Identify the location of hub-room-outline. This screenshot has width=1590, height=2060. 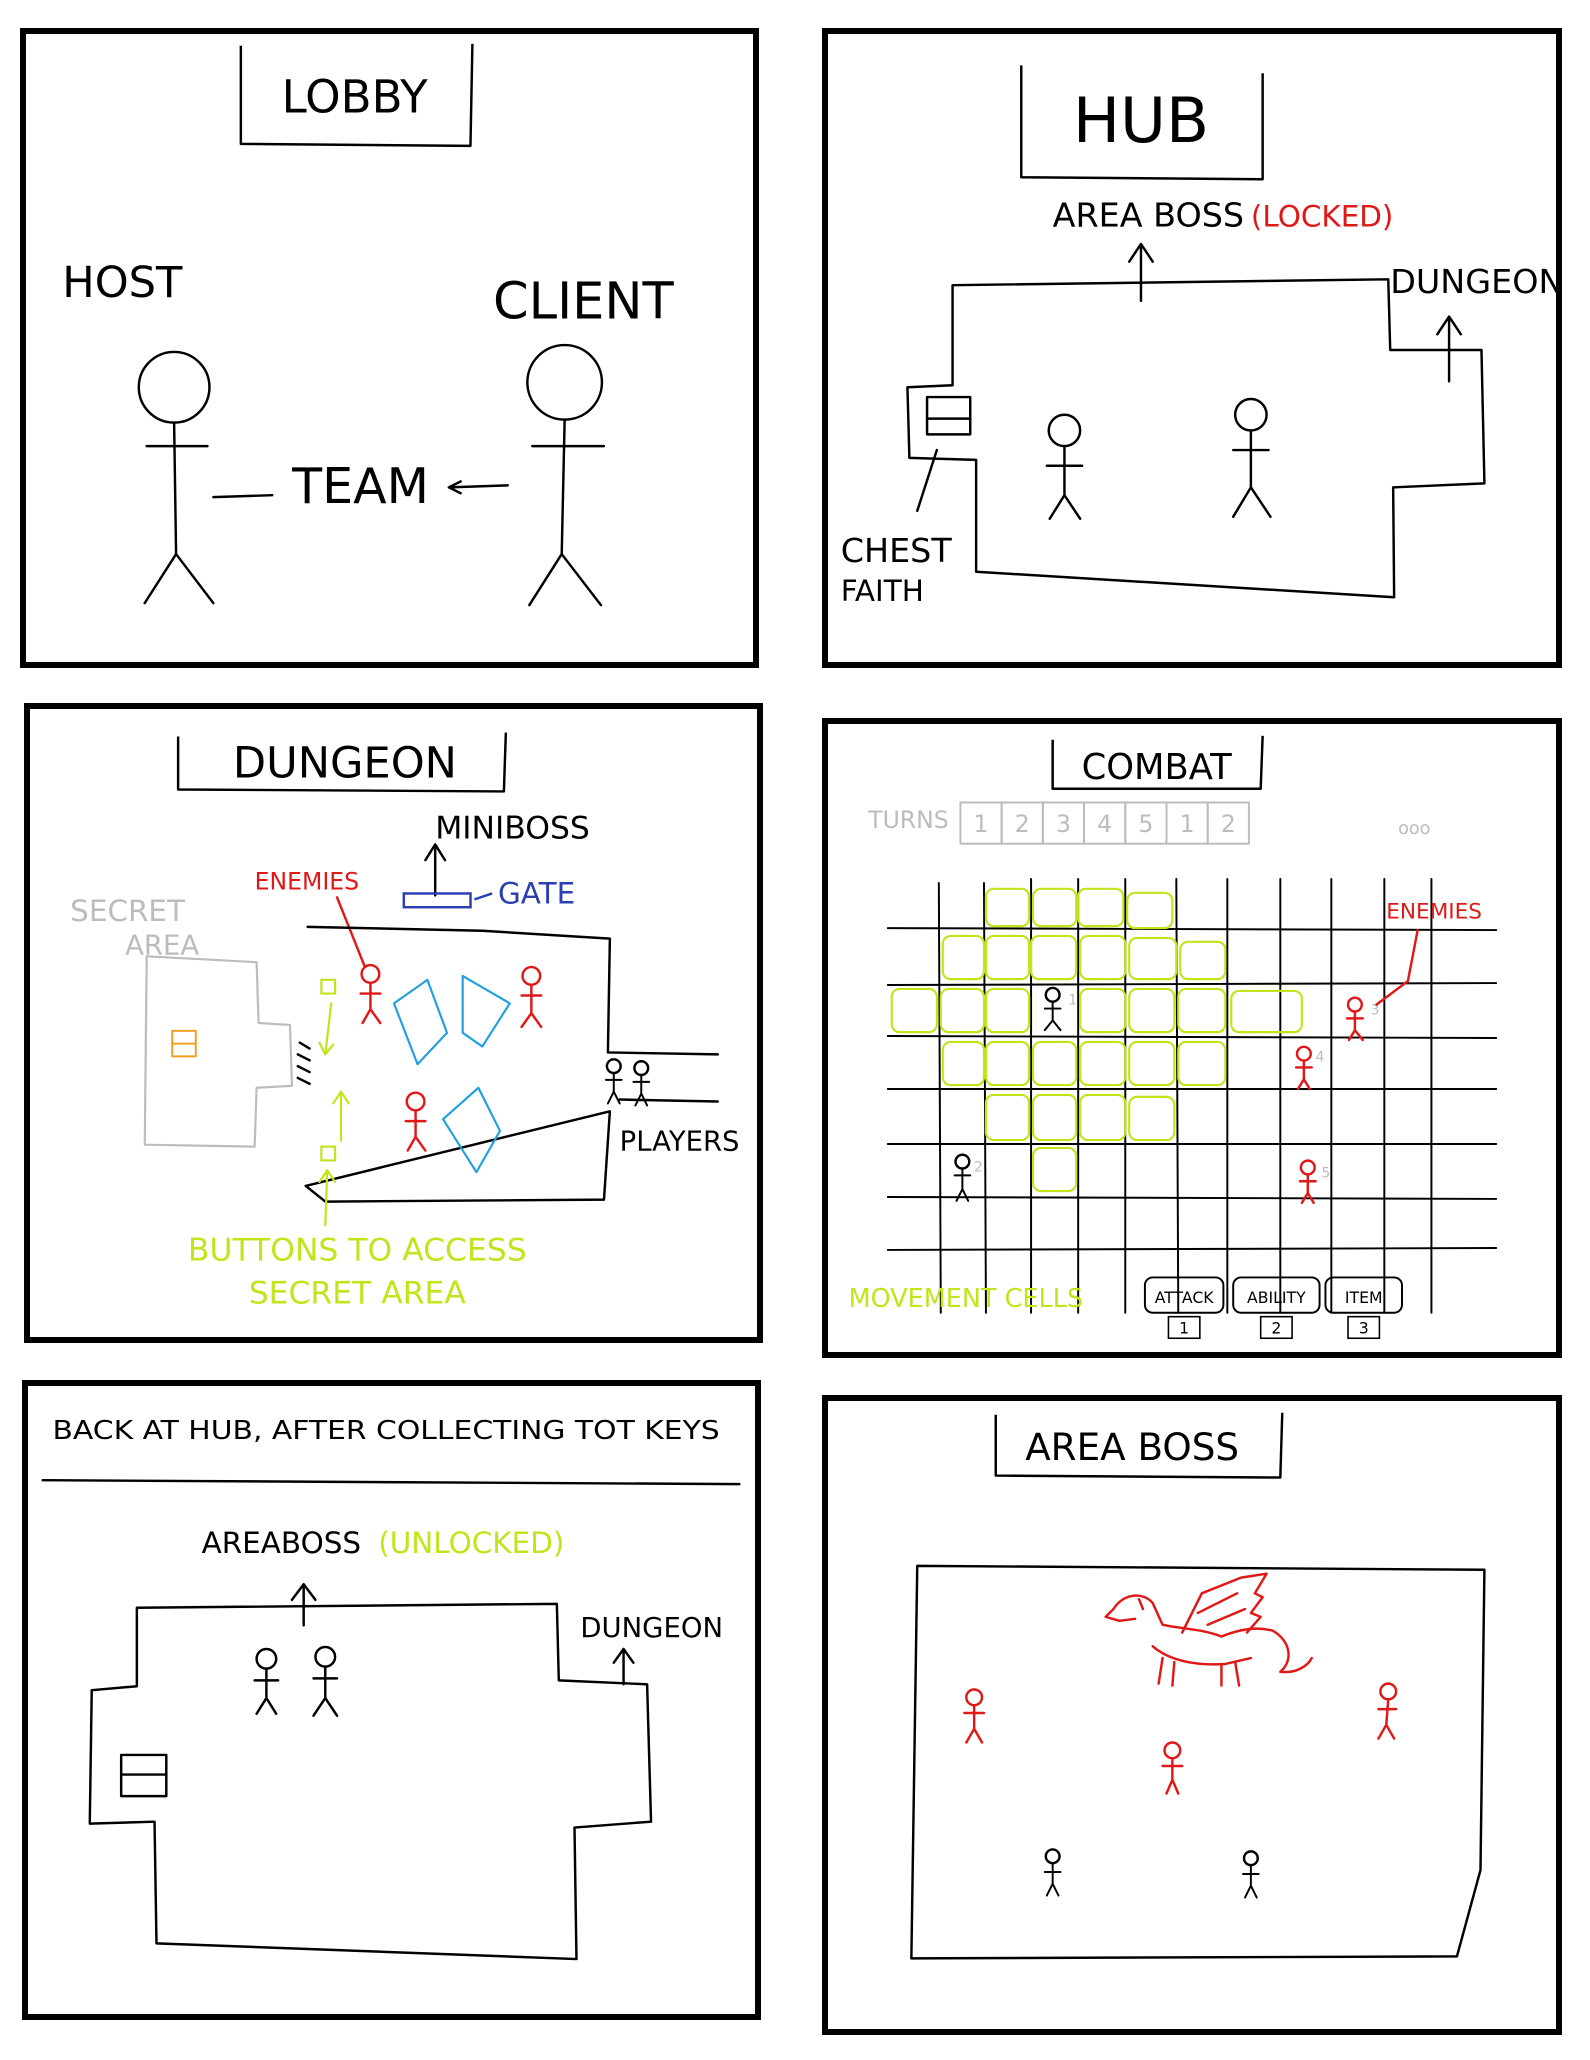
(1196, 438).